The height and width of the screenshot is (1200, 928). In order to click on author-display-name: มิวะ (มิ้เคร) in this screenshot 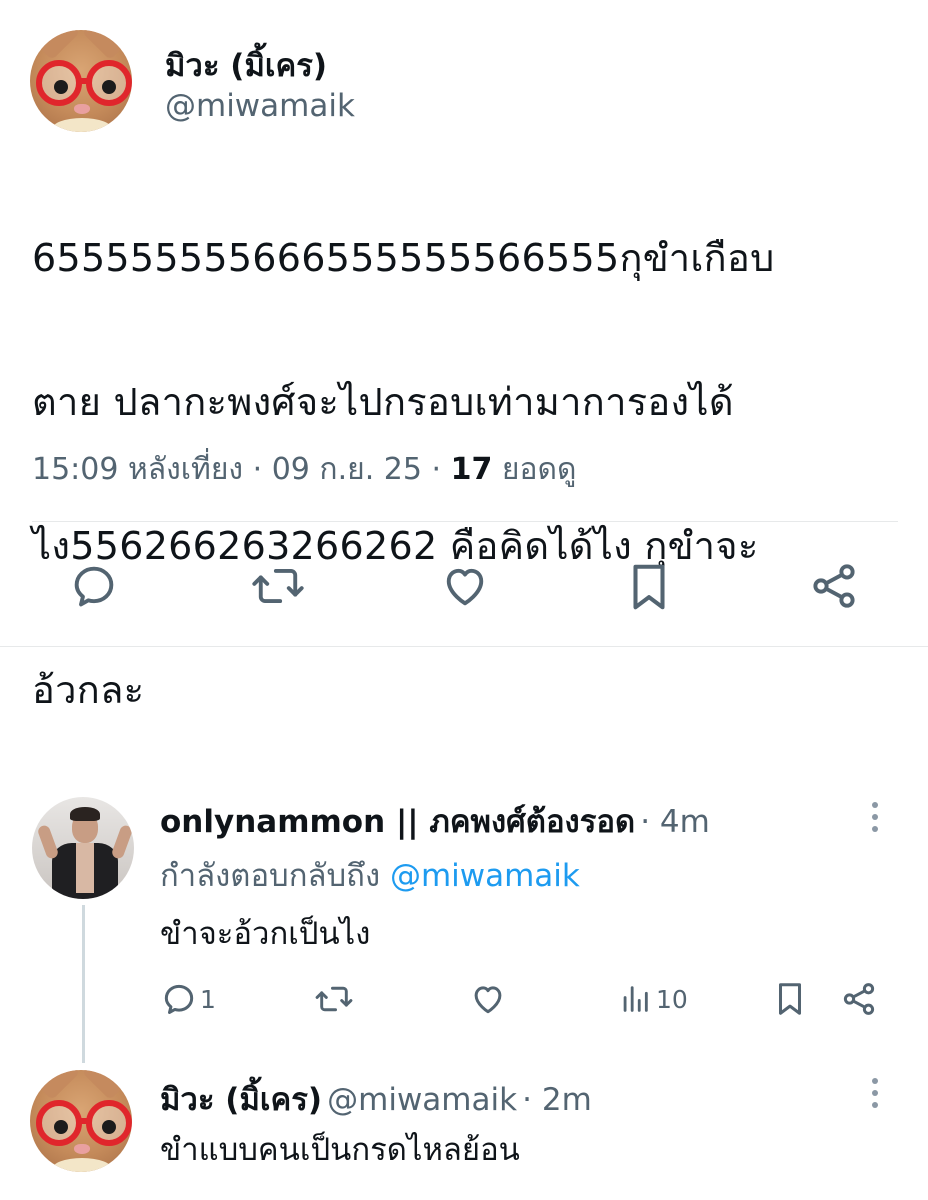, I will do `click(246, 65)`.